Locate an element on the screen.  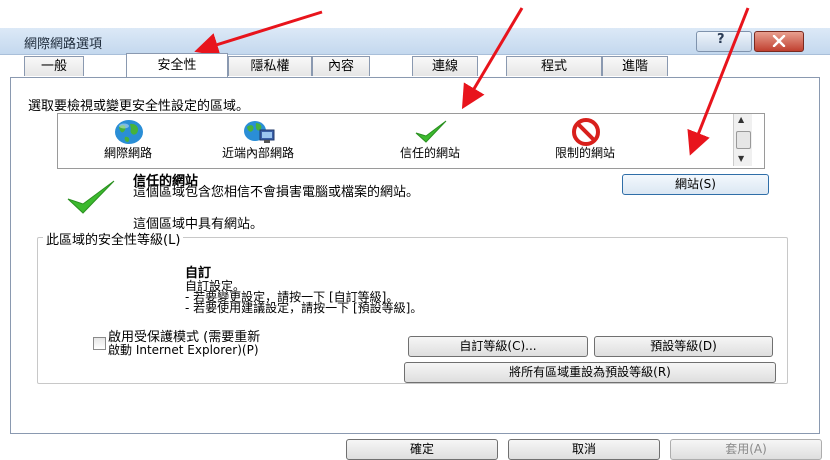
tab-security: 安全性 is located at coordinates (177, 65).